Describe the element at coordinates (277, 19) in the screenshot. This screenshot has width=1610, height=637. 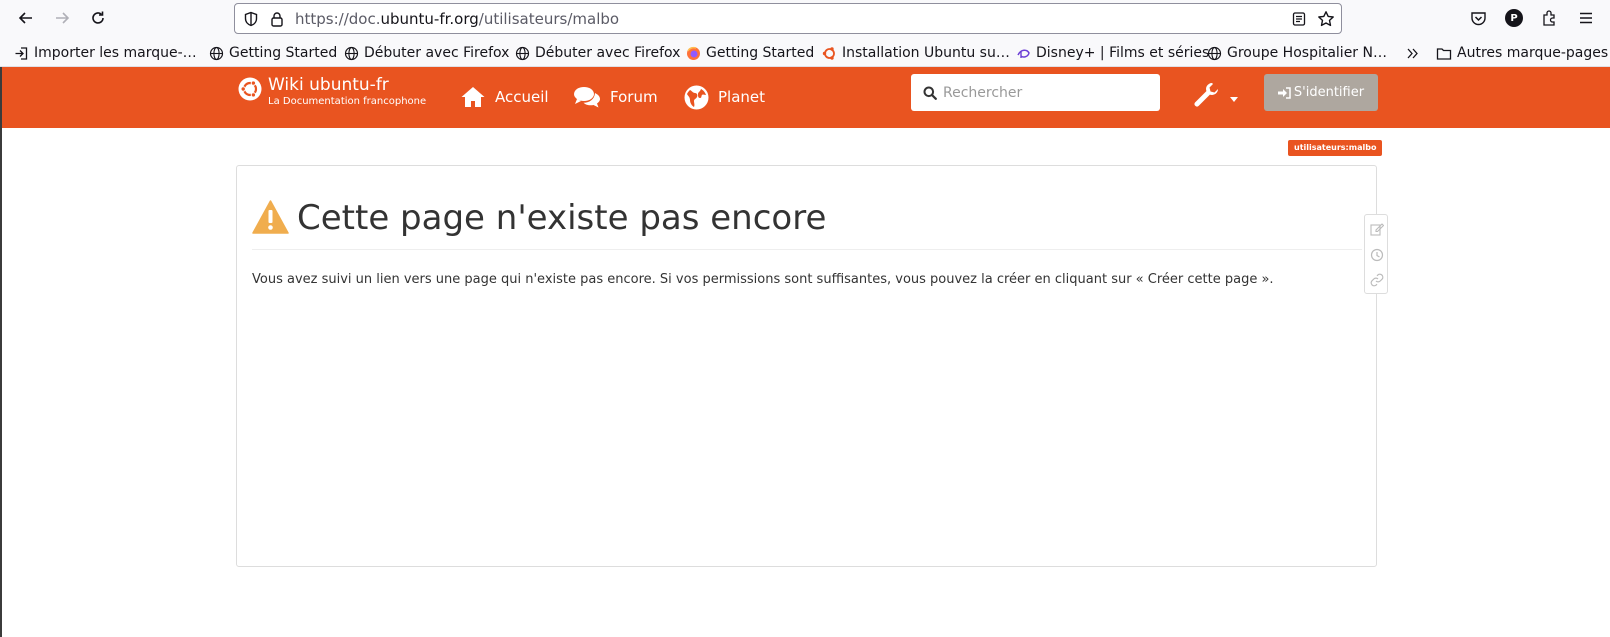
I see `lock-icon` at that location.